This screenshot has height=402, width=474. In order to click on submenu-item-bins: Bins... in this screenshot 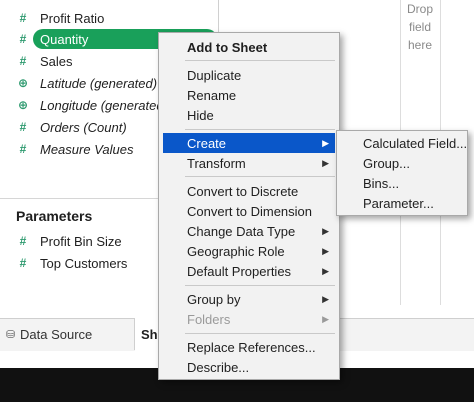, I will do `click(402, 183)`.